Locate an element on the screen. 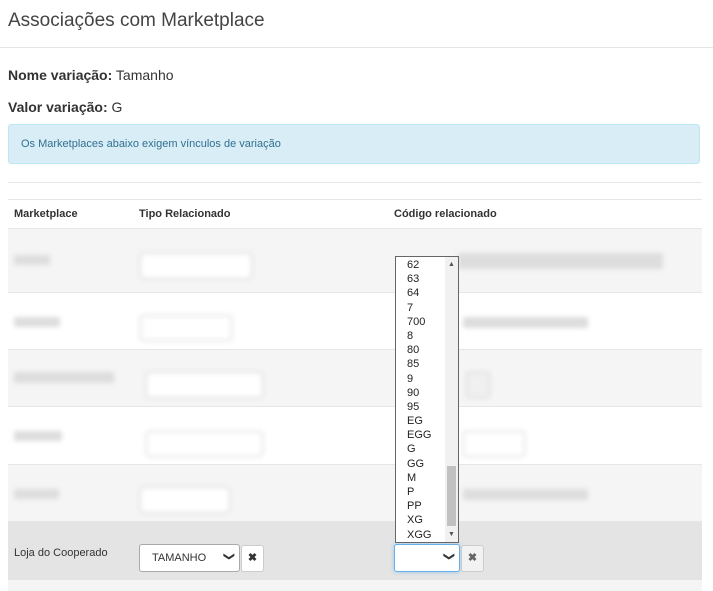  dropdown-option: M is located at coordinates (419, 478).